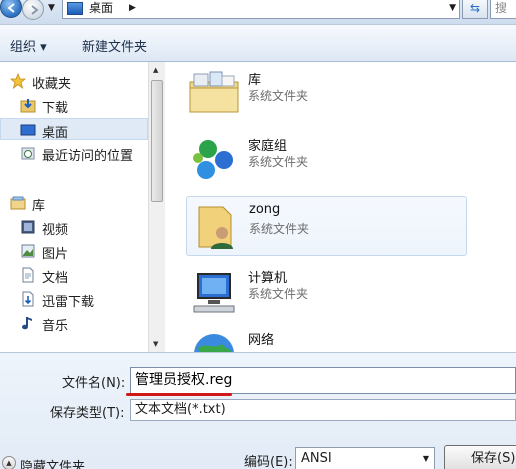 The width and height of the screenshot is (516, 469). Describe the element at coordinates (74, 323) in the screenshot. I see `nav-item-music: 音乐` at that location.